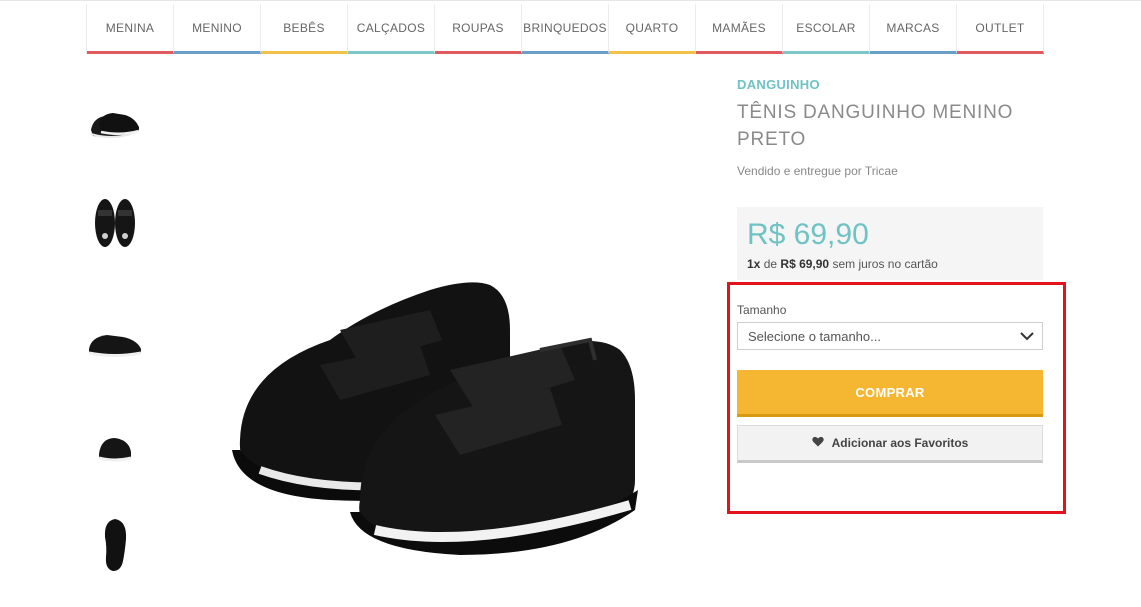 Image resolution: width=1141 pixels, height=607 pixels. I want to click on add-favorite-button: Adicionar aos Favoritos, so click(890, 444).